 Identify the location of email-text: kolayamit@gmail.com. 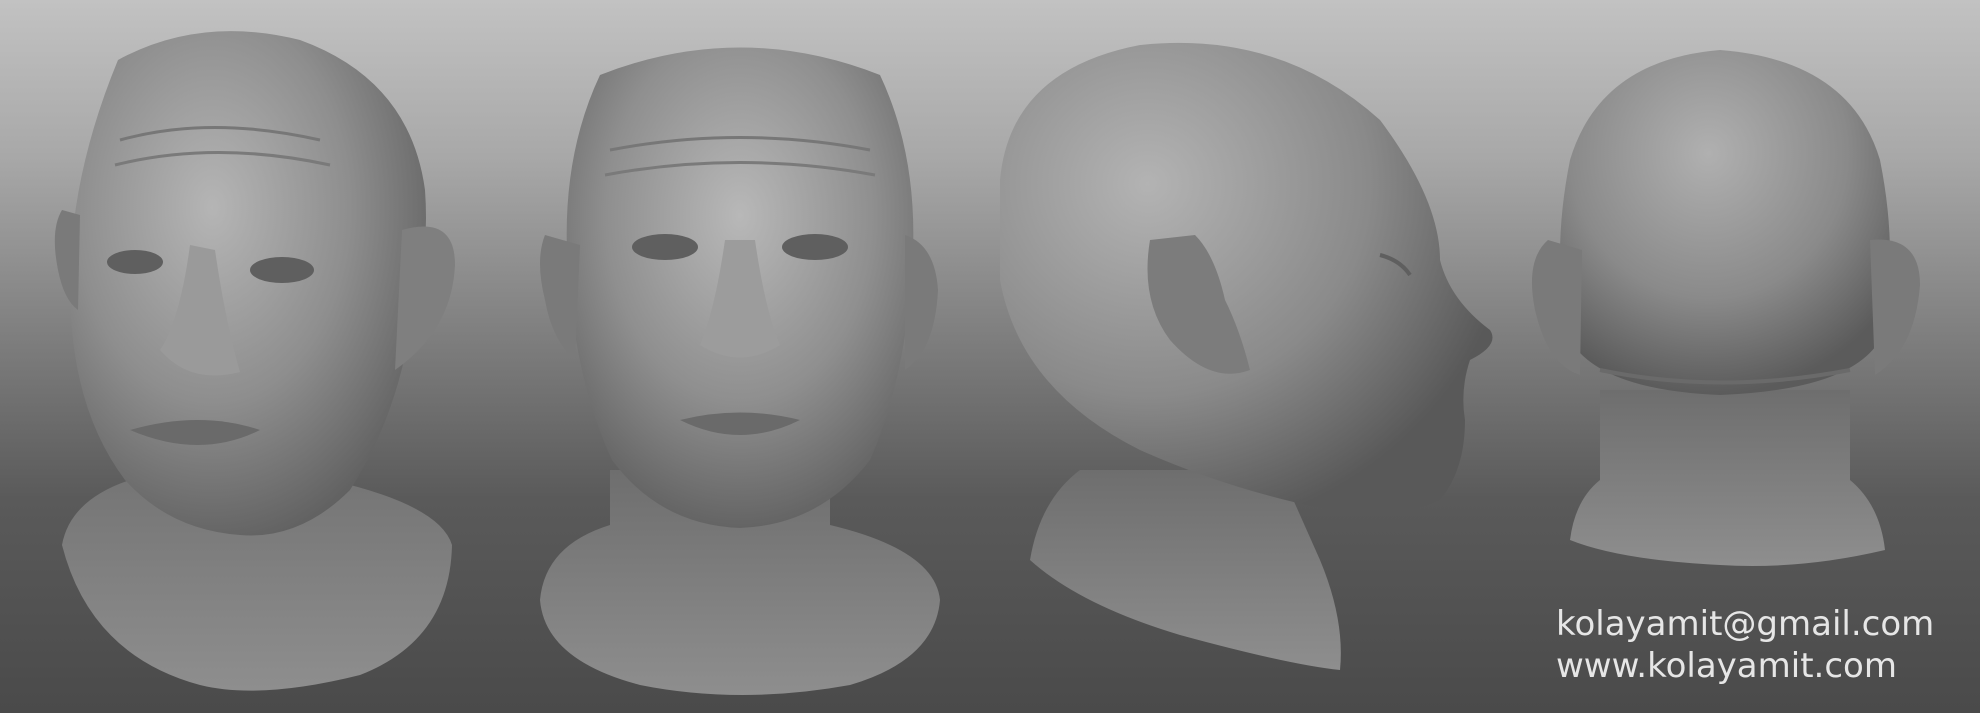
(1745, 624).